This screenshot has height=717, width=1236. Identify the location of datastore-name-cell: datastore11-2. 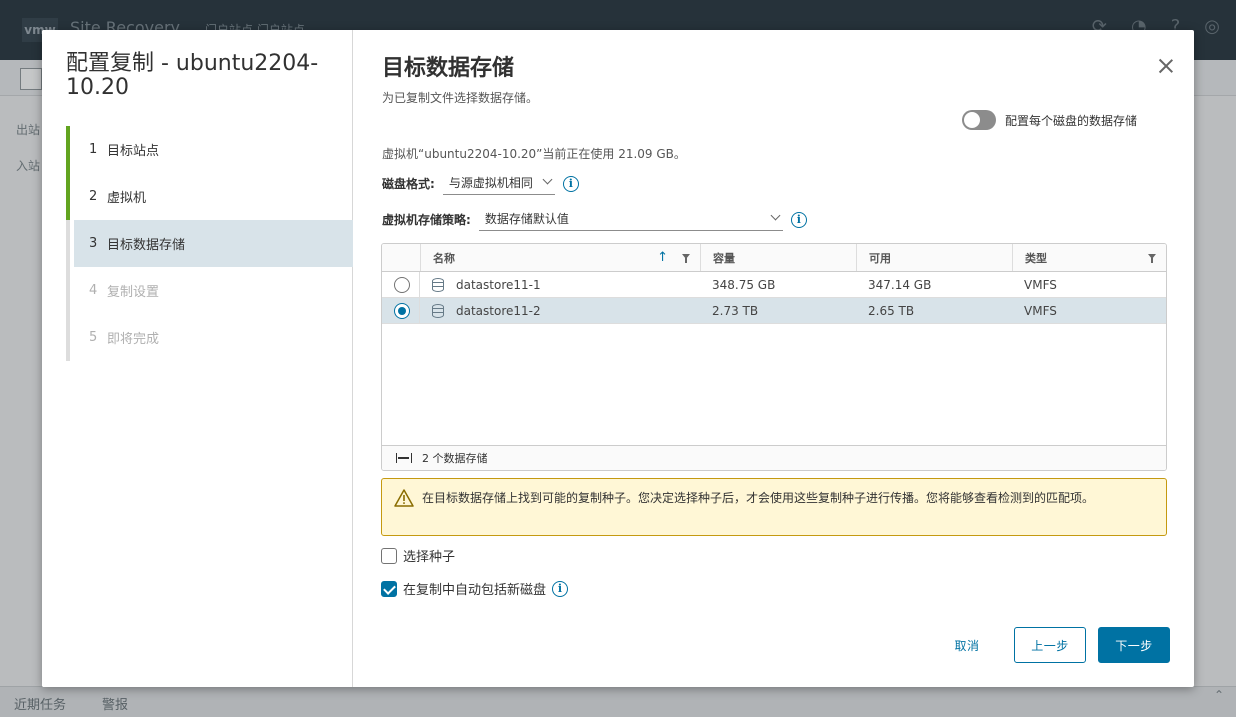
(560, 310).